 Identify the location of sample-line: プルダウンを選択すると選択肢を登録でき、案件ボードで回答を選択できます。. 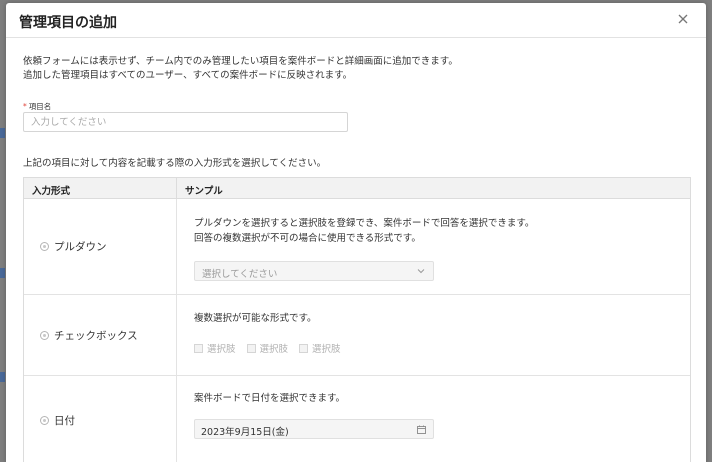
(364, 223).